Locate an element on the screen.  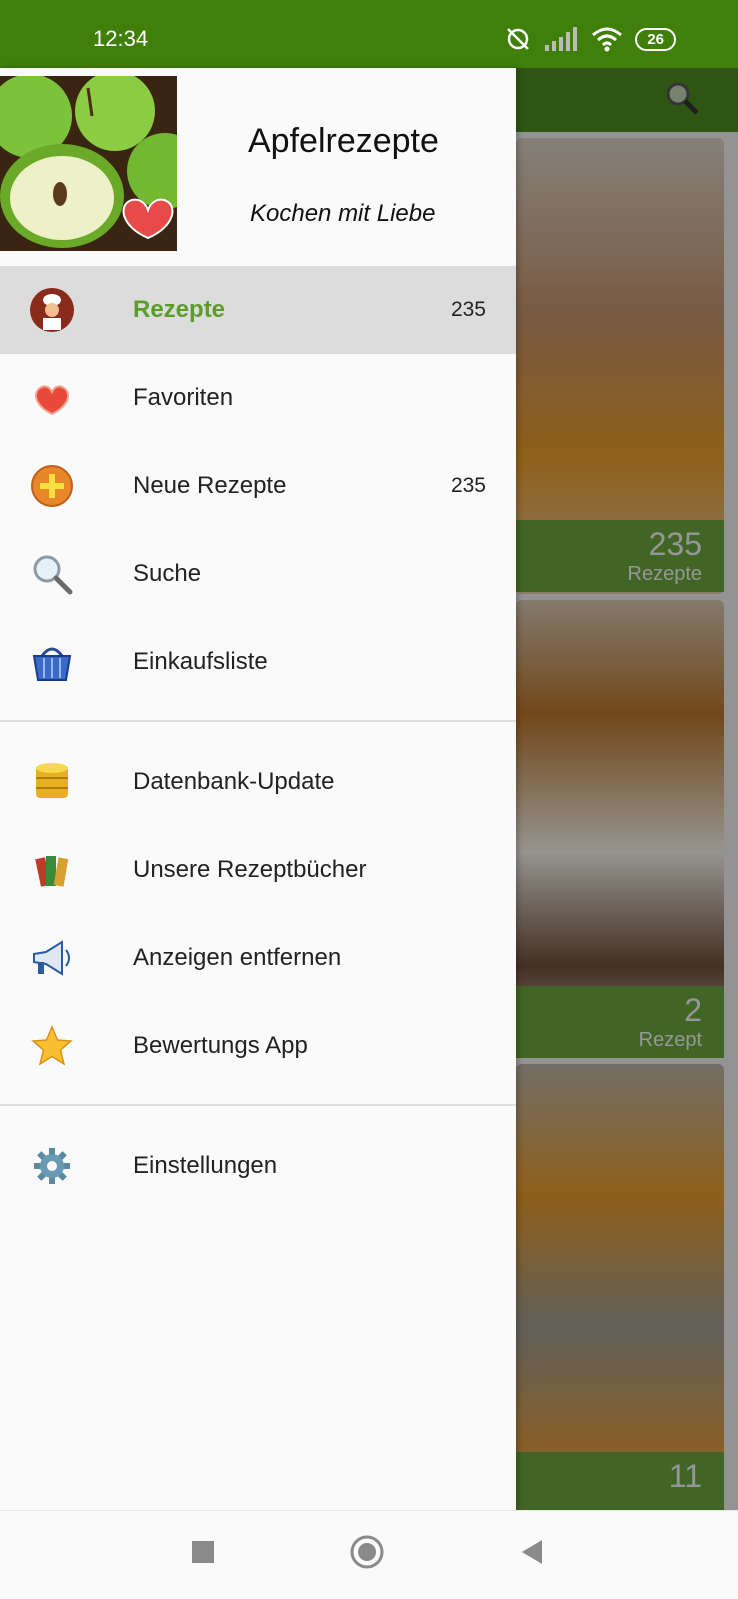
megaphone-icon is located at coordinates (51, 958).